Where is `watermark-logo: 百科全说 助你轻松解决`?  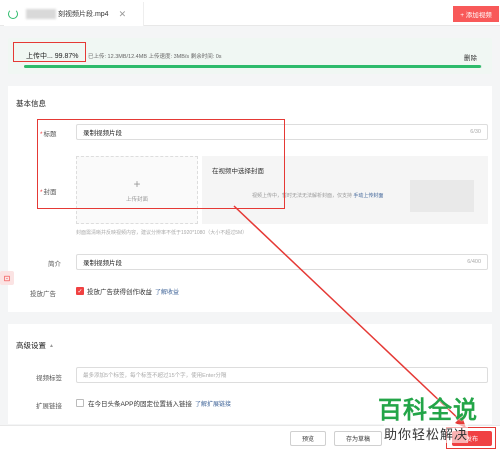
watermark-logo: 百科全说 助你轻松解决 is located at coordinates (428, 419).